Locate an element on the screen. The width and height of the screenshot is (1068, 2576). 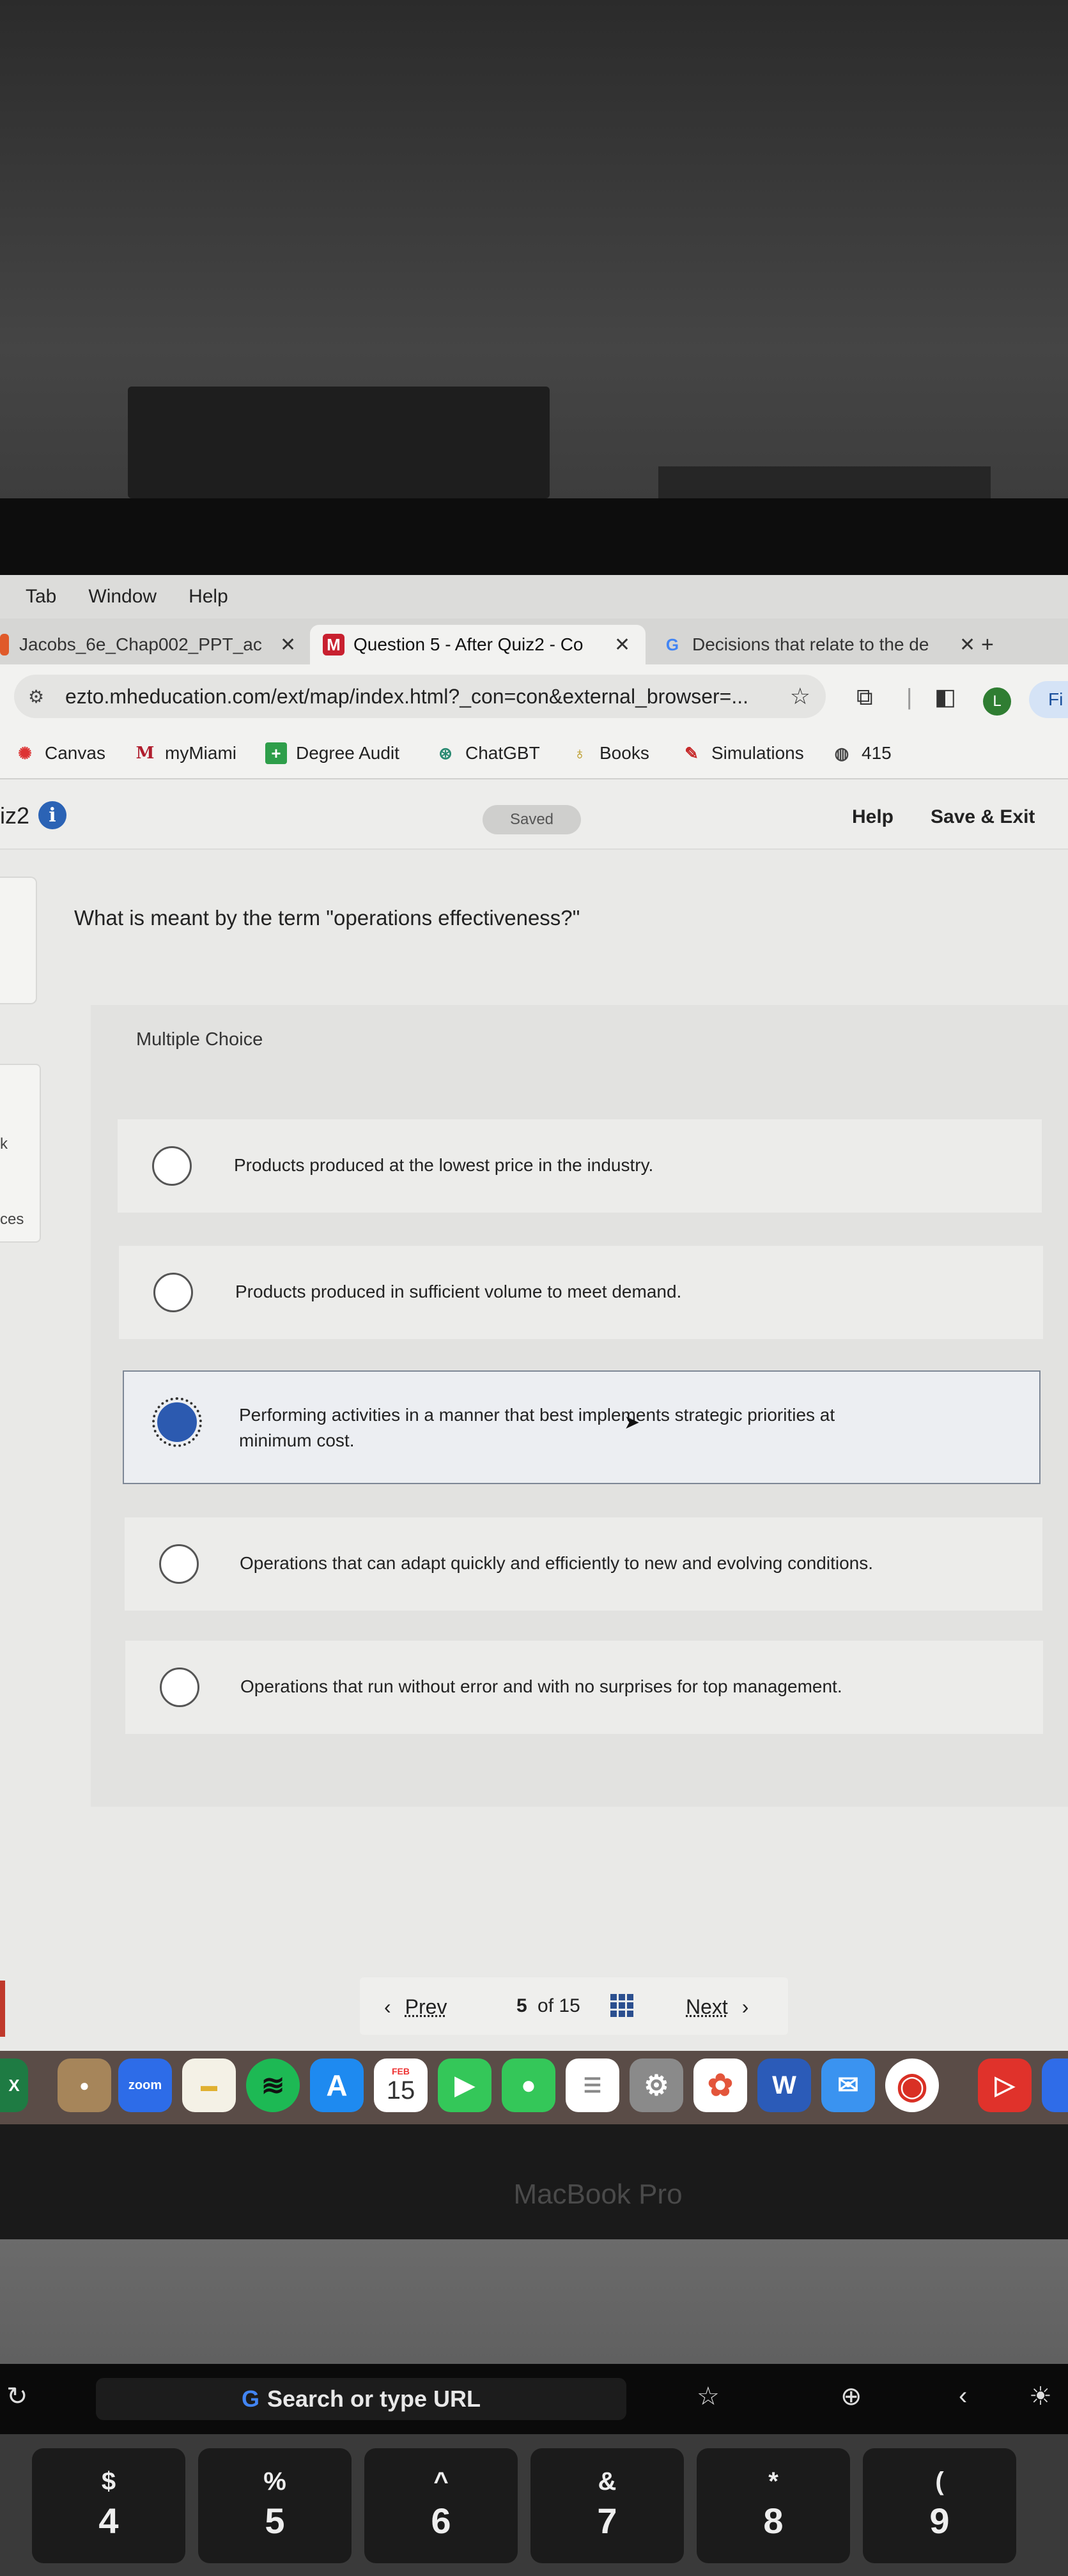
reload-icon: ↻ is located at coordinates (17, 2396).